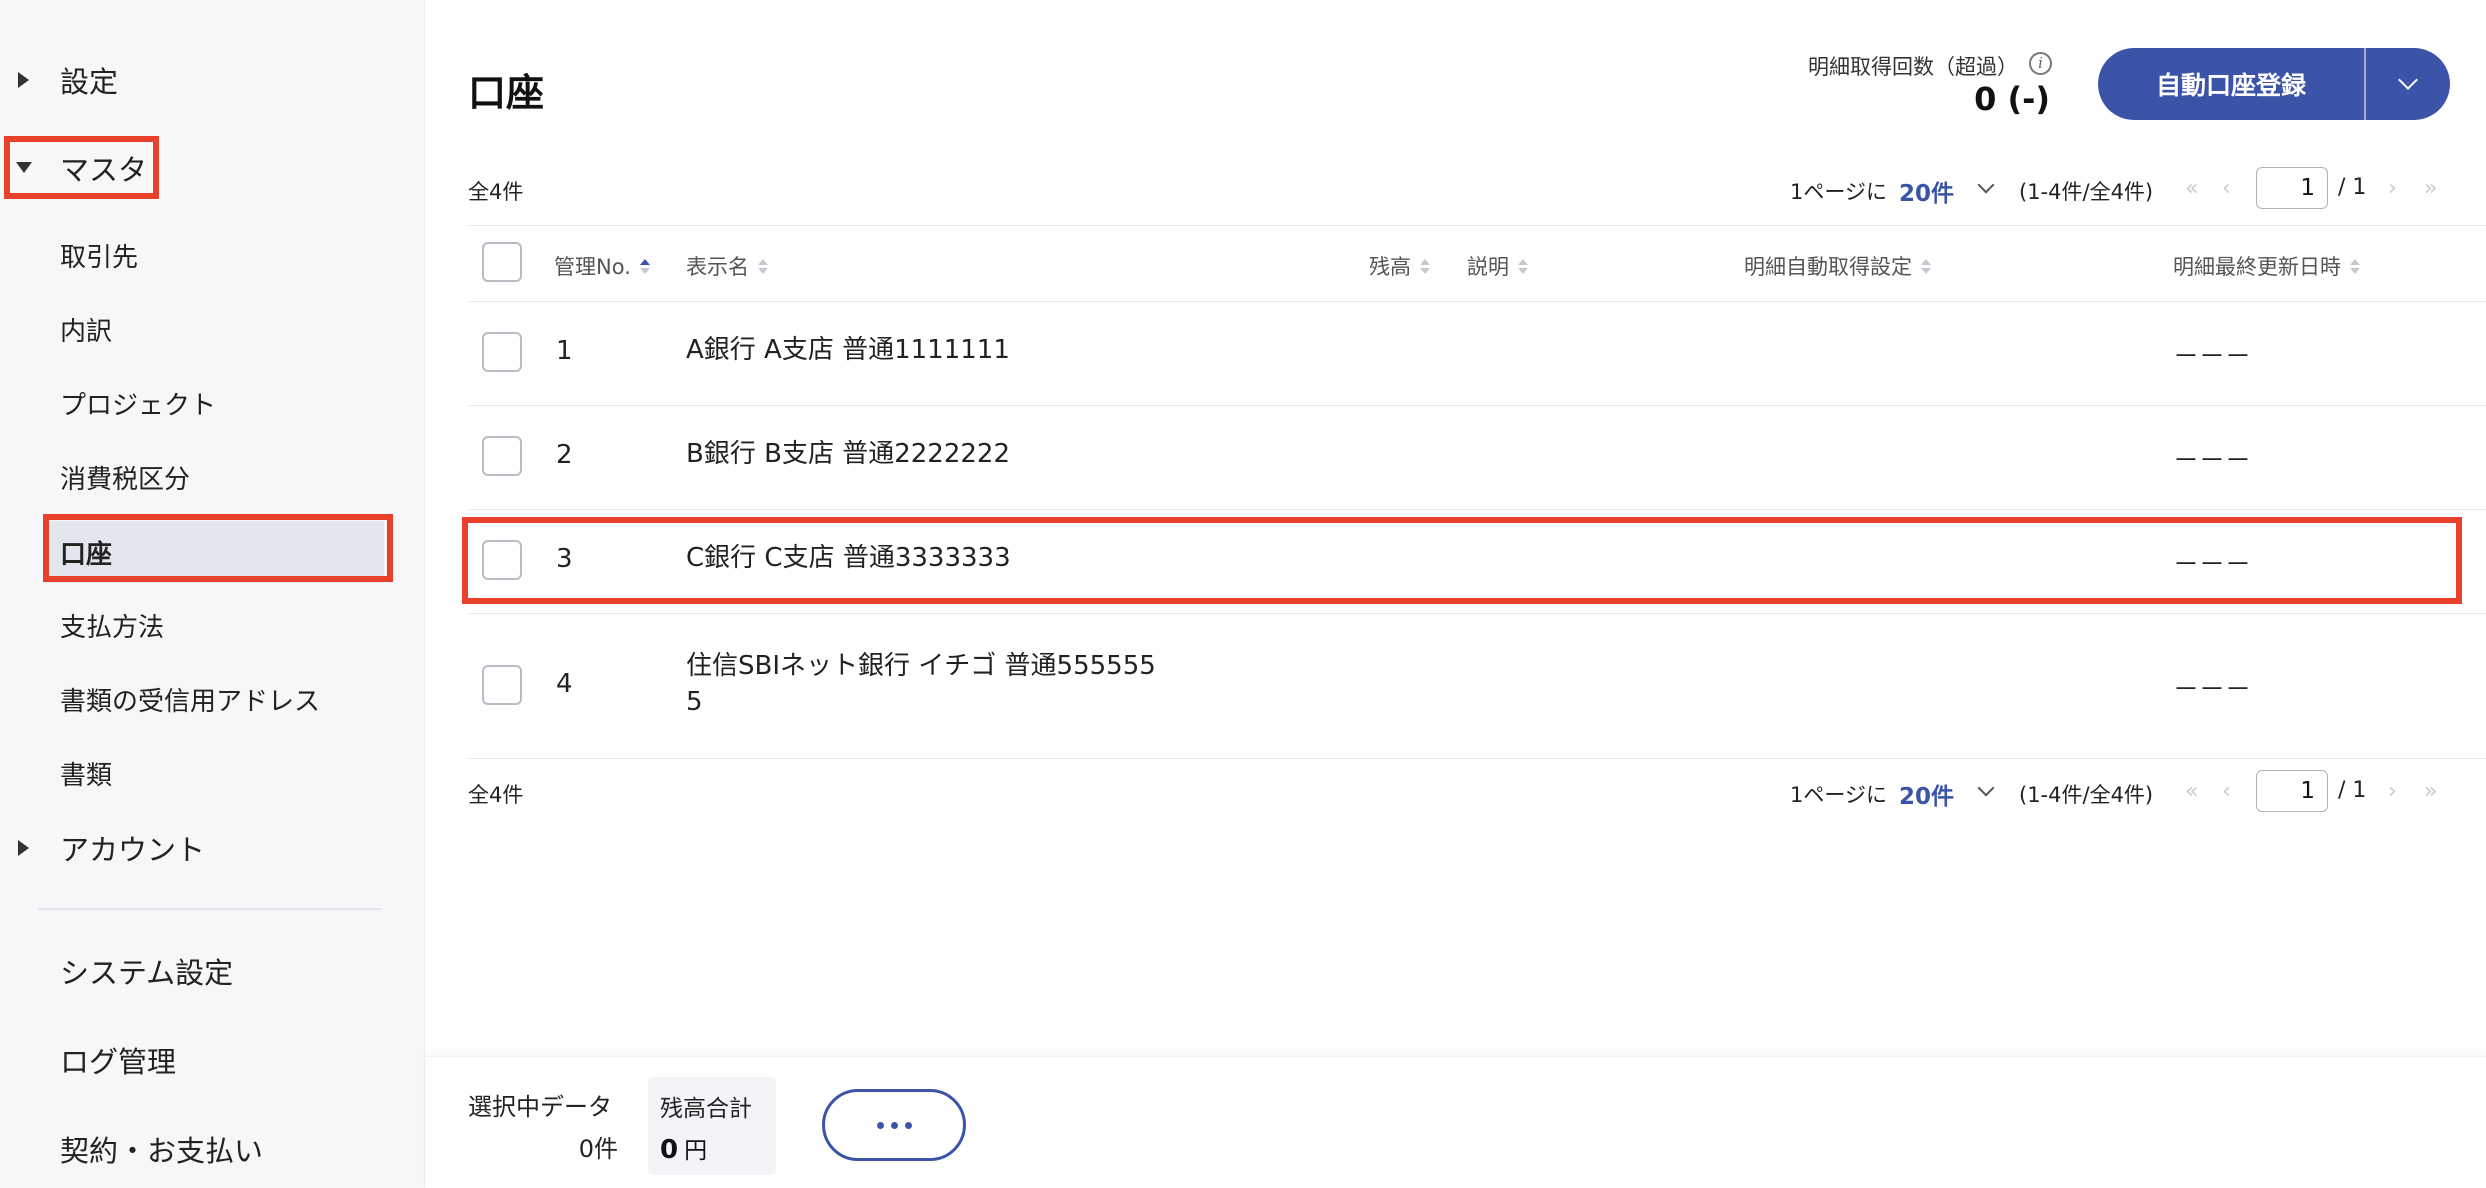 The height and width of the screenshot is (1188, 2486). What do you see at coordinates (2040, 63) in the screenshot?
I see `info-icon: i` at bounding box center [2040, 63].